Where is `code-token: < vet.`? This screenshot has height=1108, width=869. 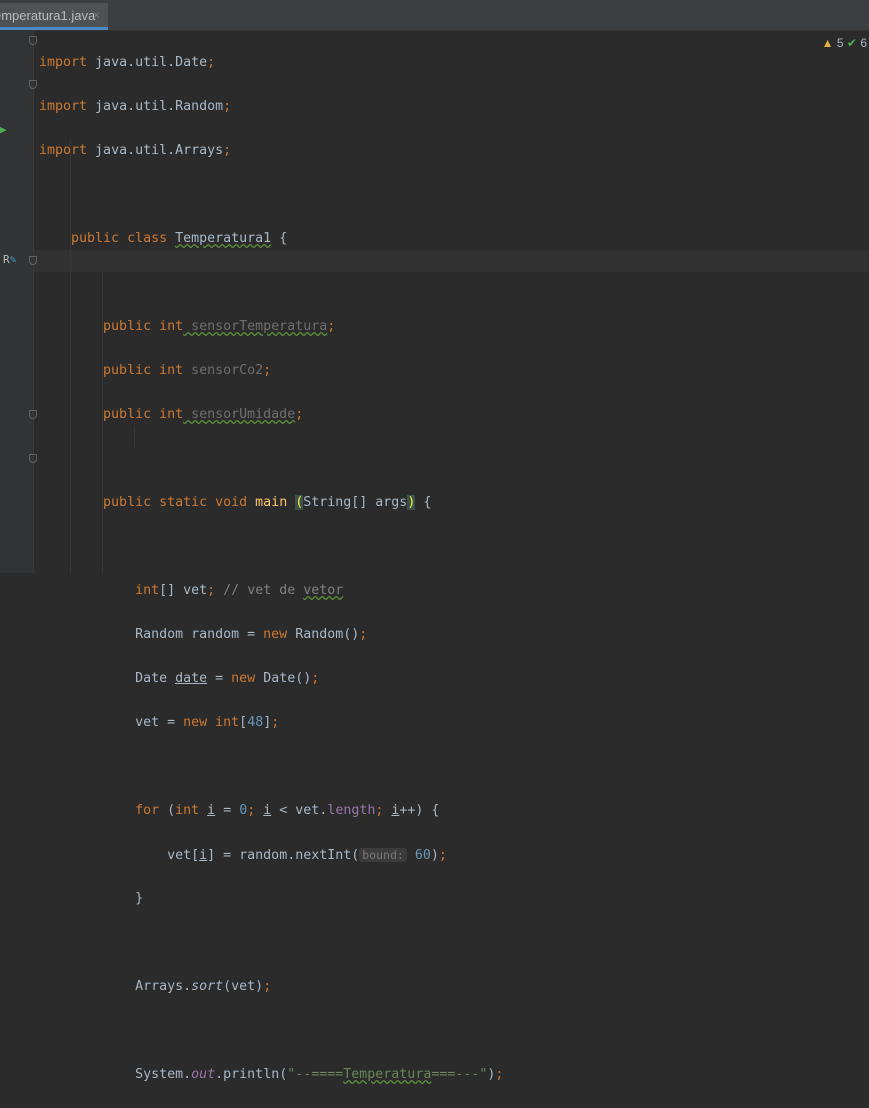
code-token: < vet. is located at coordinates (299, 810).